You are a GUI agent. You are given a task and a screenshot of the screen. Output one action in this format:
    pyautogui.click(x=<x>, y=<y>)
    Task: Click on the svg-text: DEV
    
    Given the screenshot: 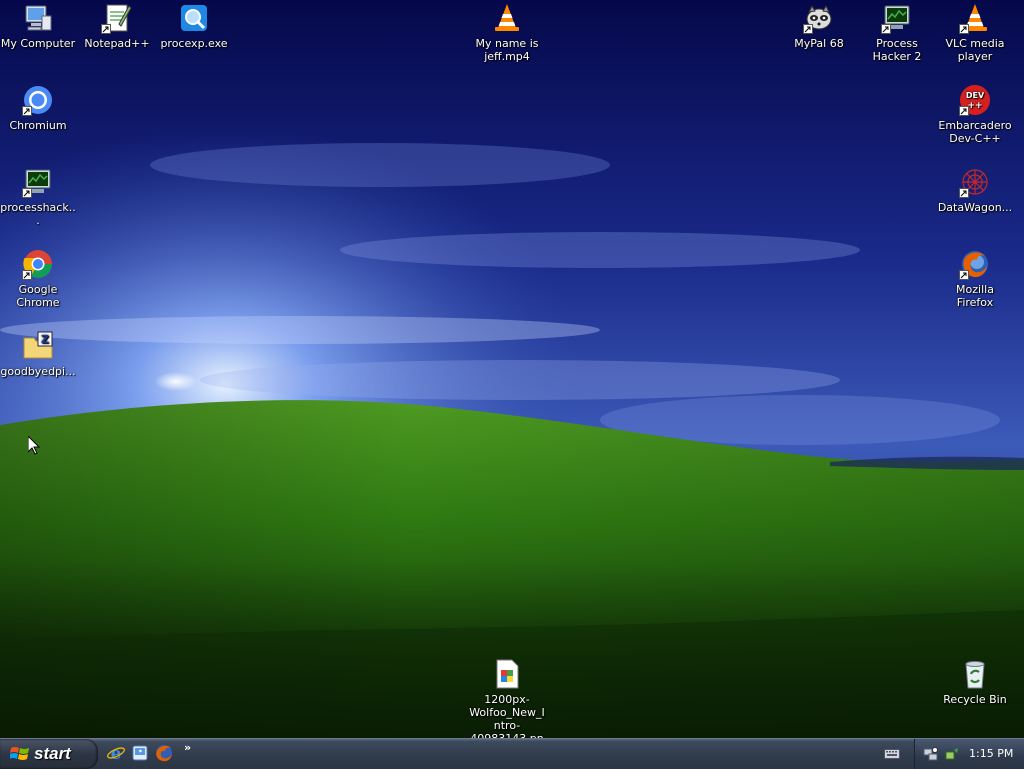 What is the action you would take?
    pyautogui.click(x=975, y=95)
    